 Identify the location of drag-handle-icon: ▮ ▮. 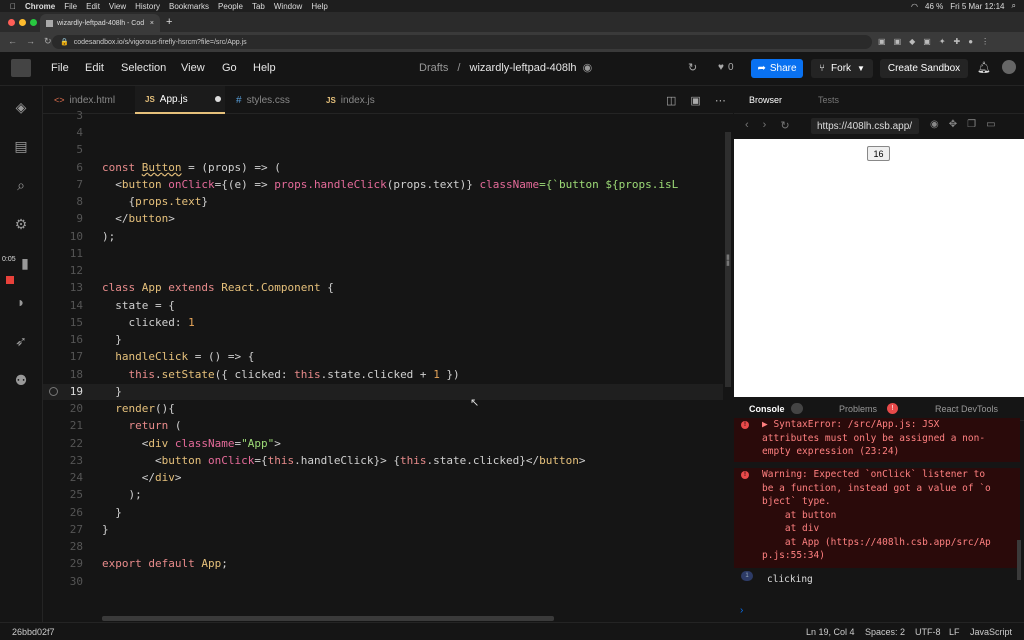
(728, 265).